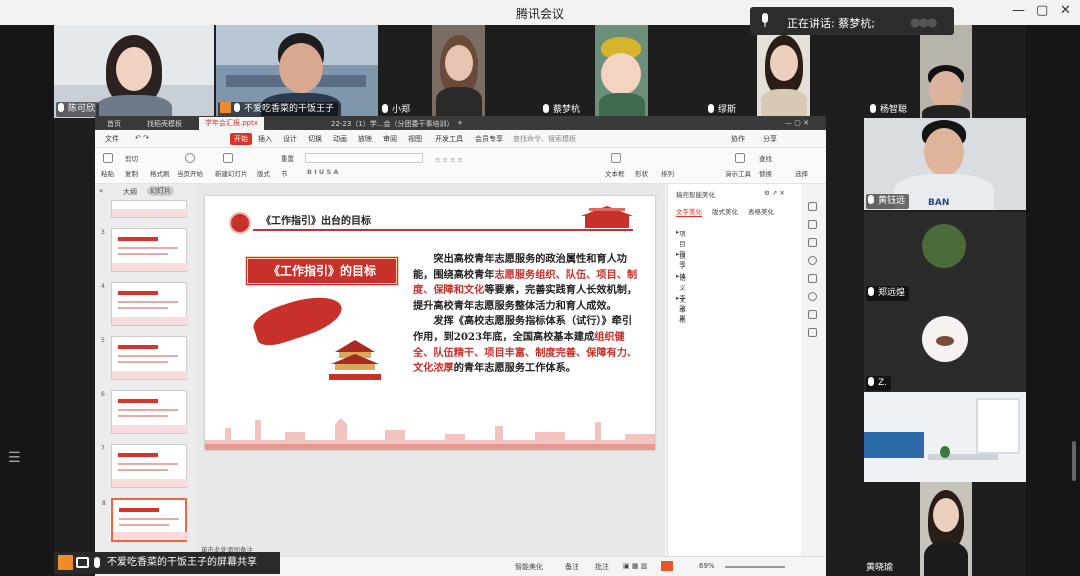  What do you see at coordinates (144, 250) in the screenshot?
I see `slide-thumb: 3` at bounding box center [144, 250].